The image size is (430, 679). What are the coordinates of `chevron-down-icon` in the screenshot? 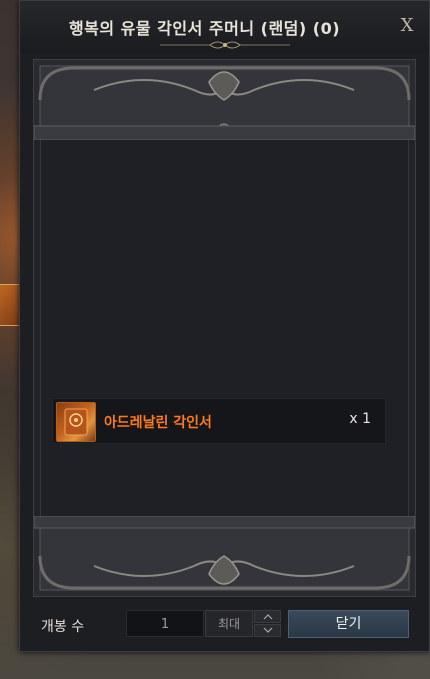 It's located at (267, 630).